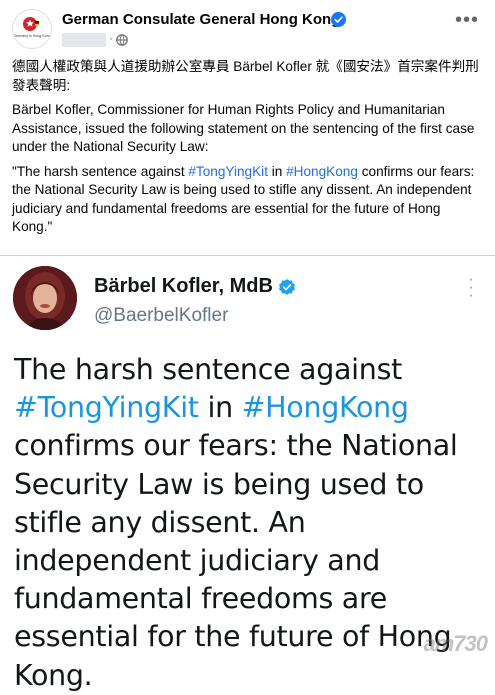 The height and width of the screenshot is (695, 495). What do you see at coordinates (201, 19) in the screenshot?
I see `page-name-link: German Consulate General Hong Kong` at bounding box center [201, 19].